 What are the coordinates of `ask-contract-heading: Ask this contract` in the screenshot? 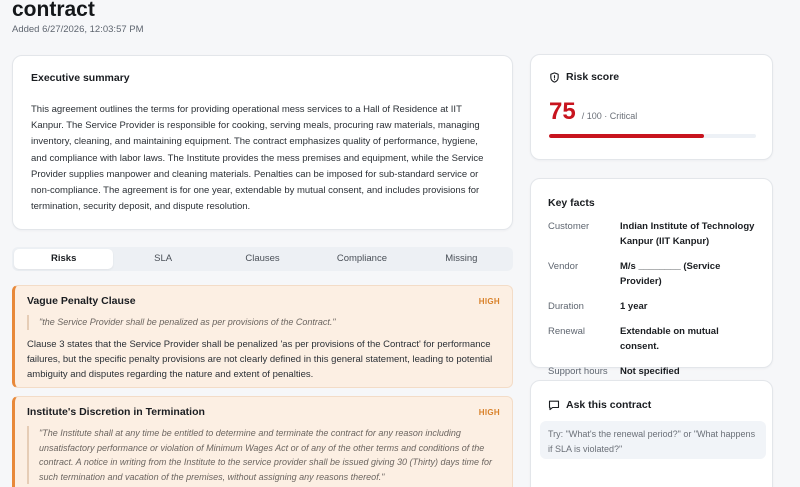 It's located at (609, 405).